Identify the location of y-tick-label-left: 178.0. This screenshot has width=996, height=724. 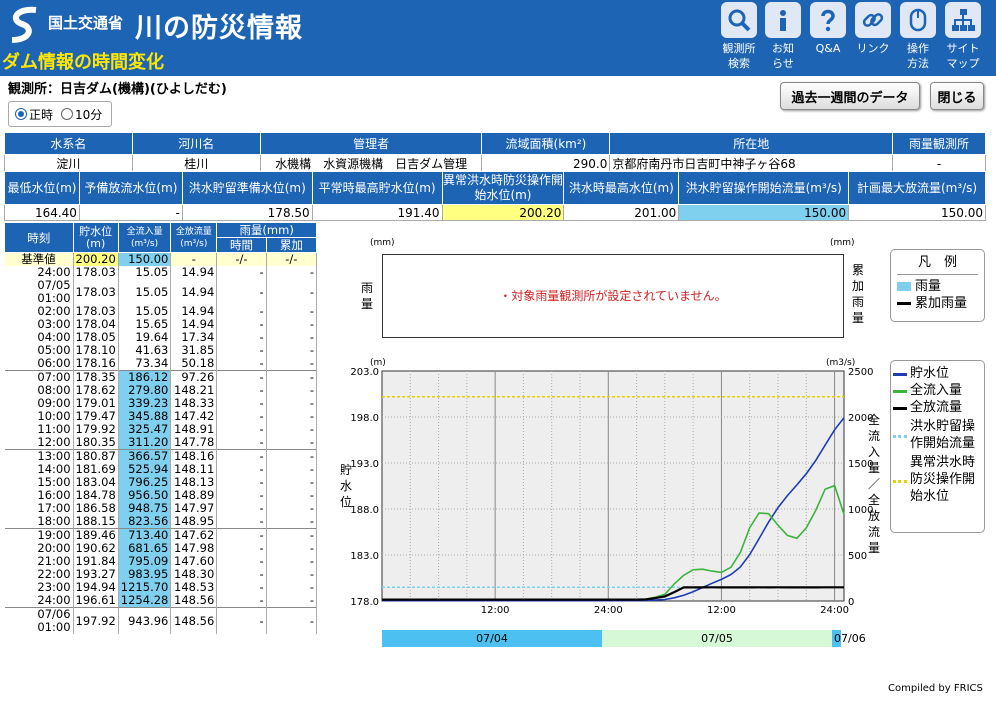
(364, 602).